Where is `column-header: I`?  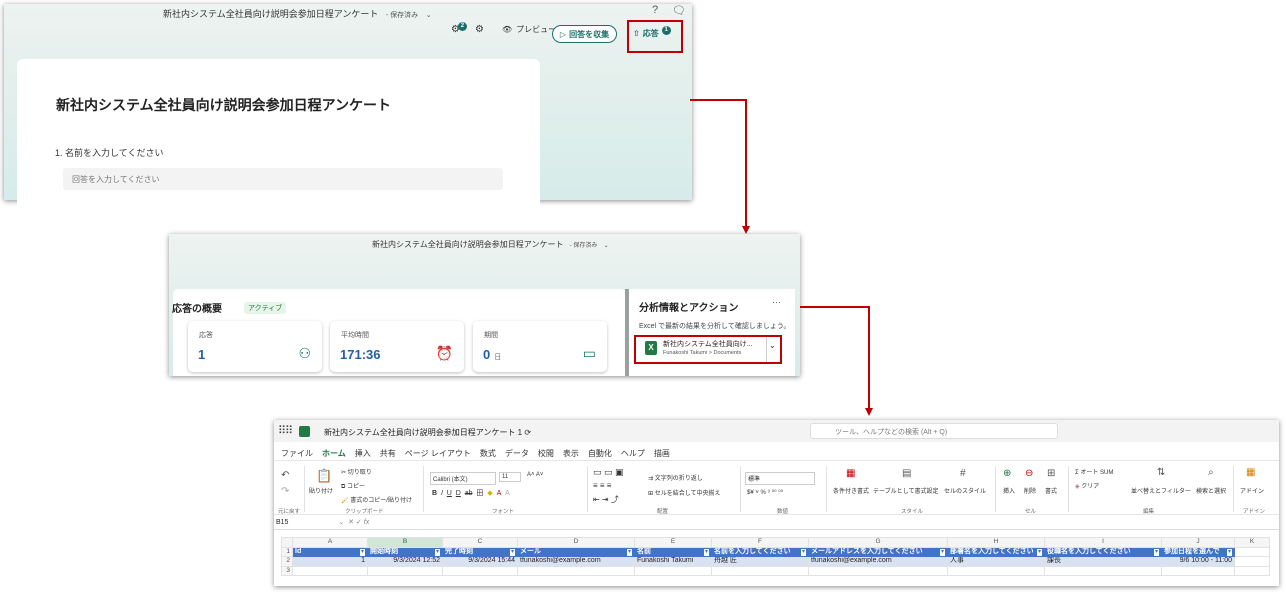
column-header: I is located at coordinates (1103, 542).